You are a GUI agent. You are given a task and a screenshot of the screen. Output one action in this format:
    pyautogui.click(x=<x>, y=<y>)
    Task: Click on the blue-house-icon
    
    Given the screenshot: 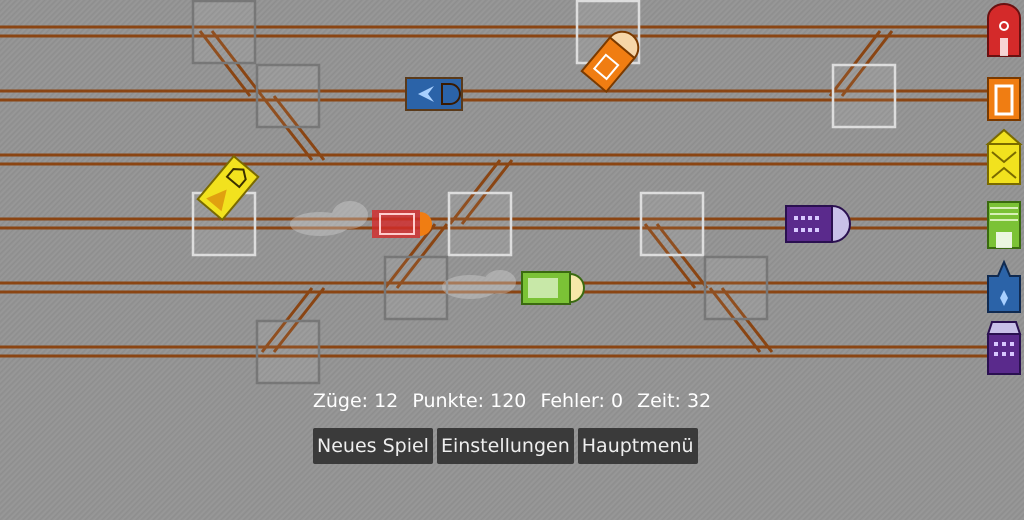 What is the action you would take?
    pyautogui.click(x=1004, y=286)
    